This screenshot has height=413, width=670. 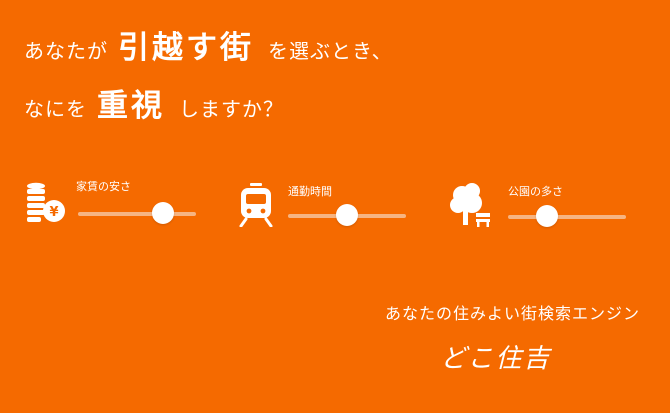 I want to click on park-slider-knob, so click(x=546, y=216).